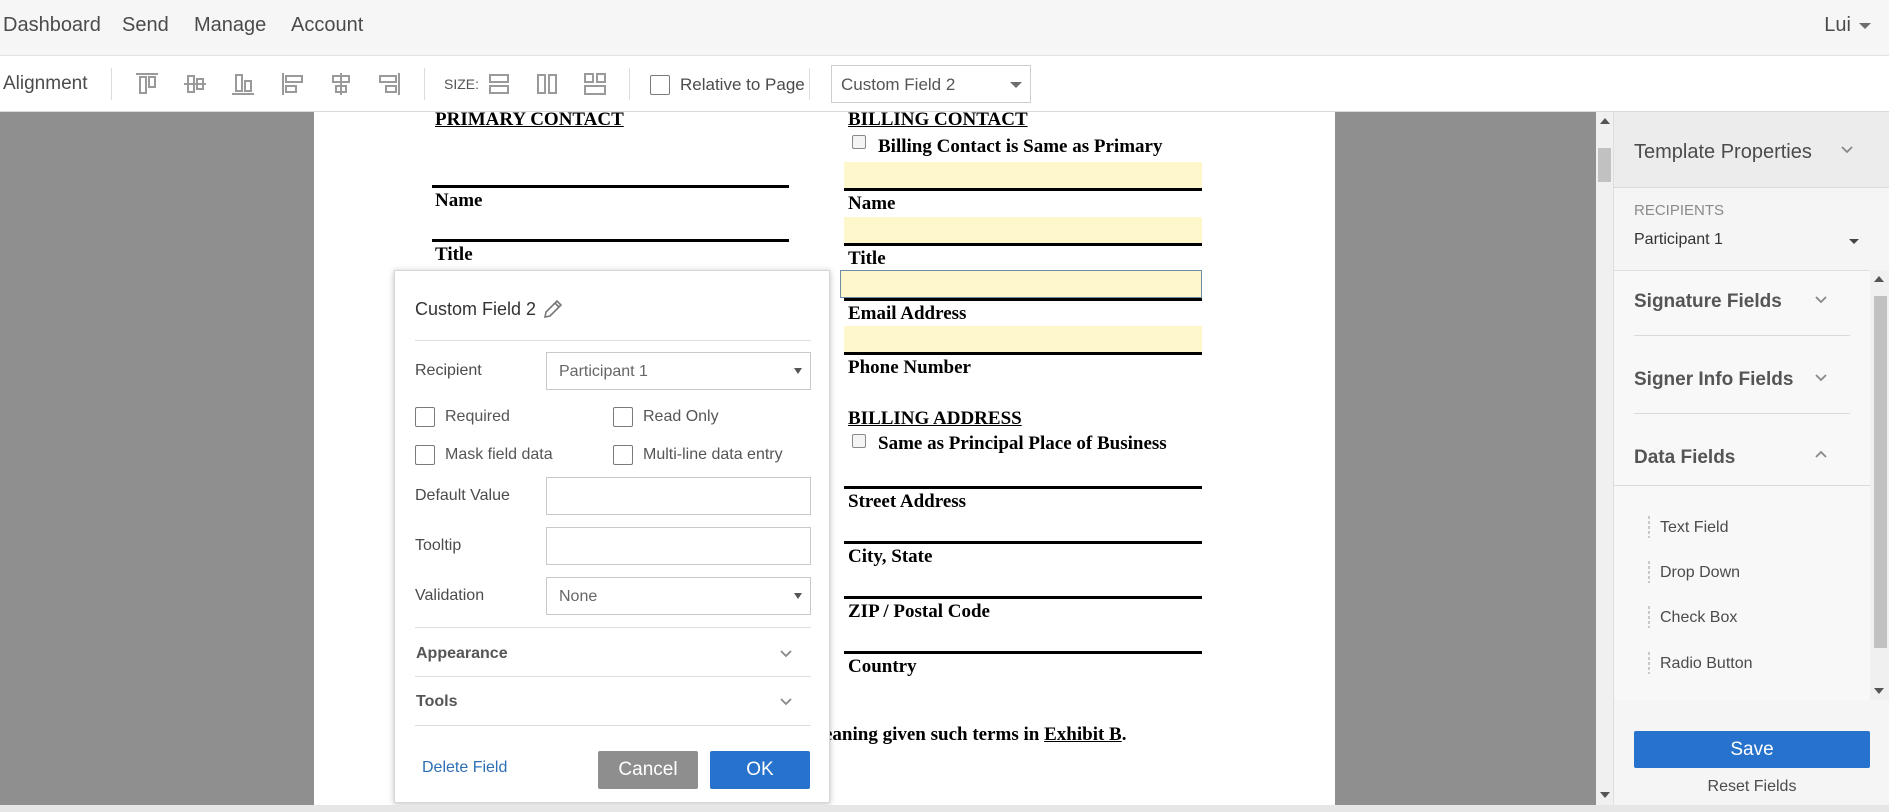 The width and height of the screenshot is (1889, 812). I want to click on field-select: Custom Field 2, so click(931, 84).